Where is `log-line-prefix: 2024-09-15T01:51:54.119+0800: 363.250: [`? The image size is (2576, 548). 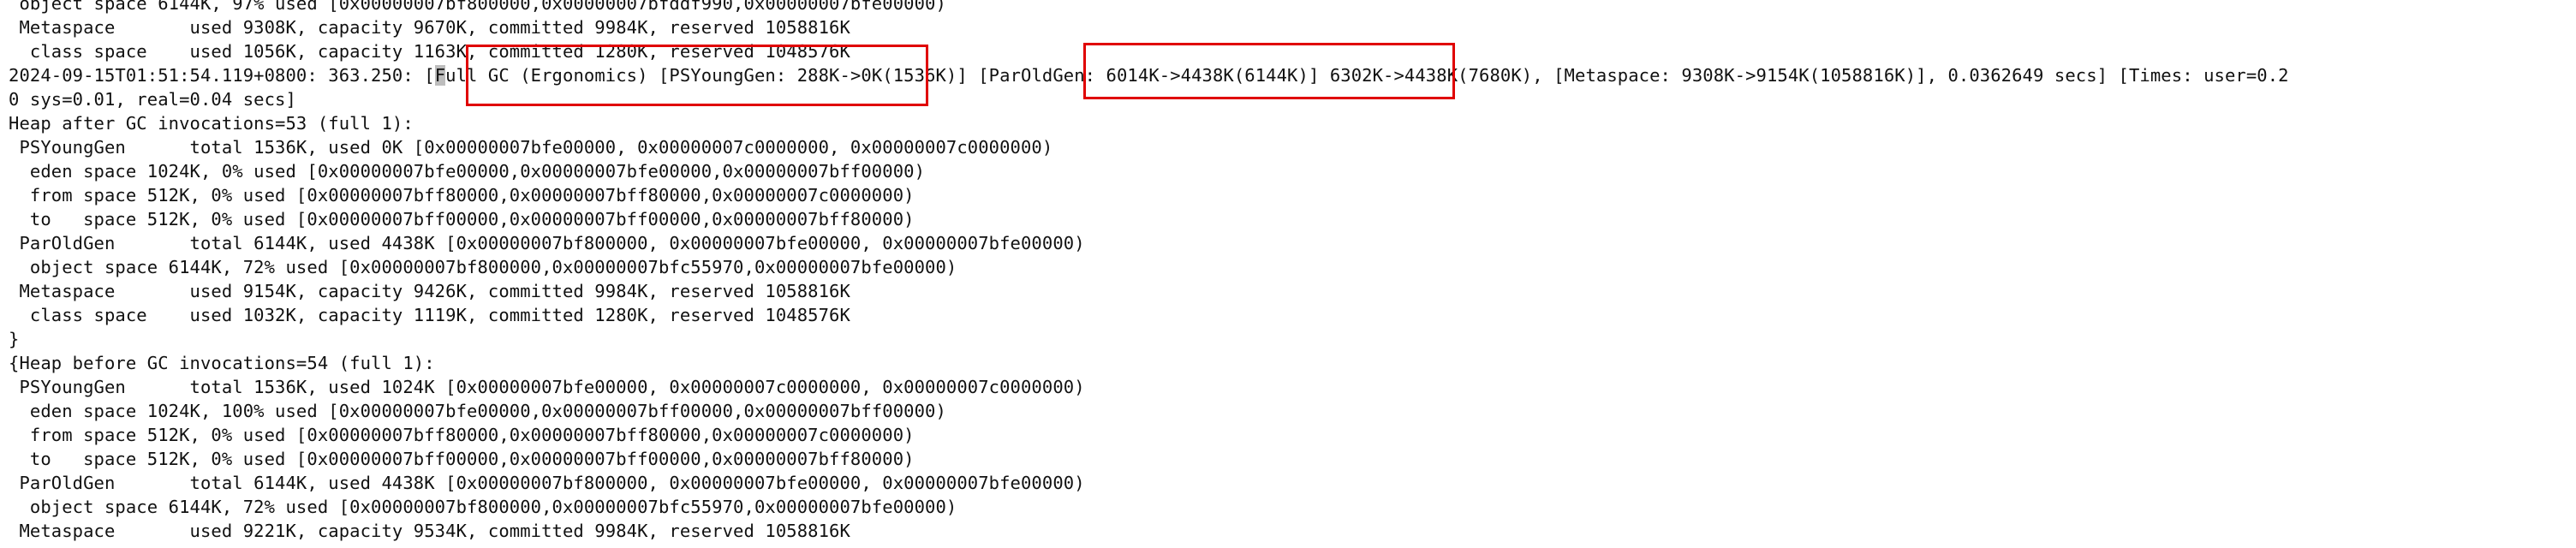
log-line-prefix: 2024-09-15T01:51:54.119+0800: 363.250: [ is located at coordinates (222, 75).